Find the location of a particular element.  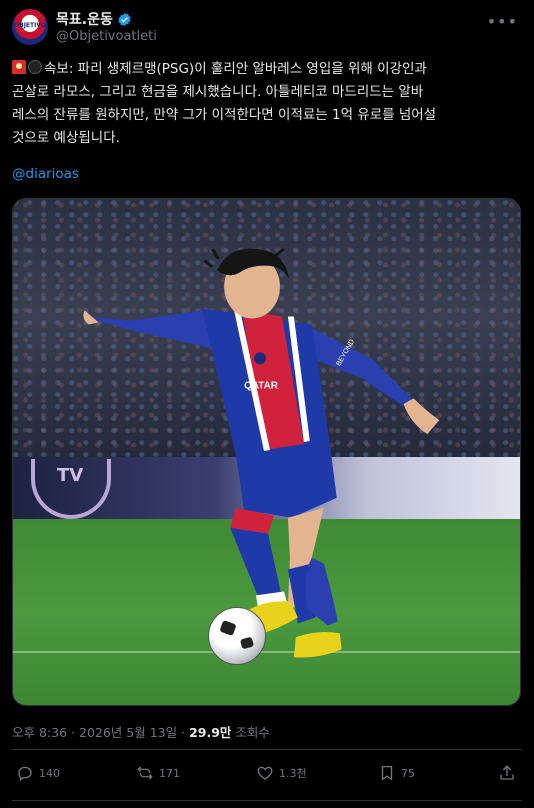

tweet-timestamp: 오후 8:36 · 2026년 5월 13일 · 29.9만 조회수 is located at coordinates (141, 731).